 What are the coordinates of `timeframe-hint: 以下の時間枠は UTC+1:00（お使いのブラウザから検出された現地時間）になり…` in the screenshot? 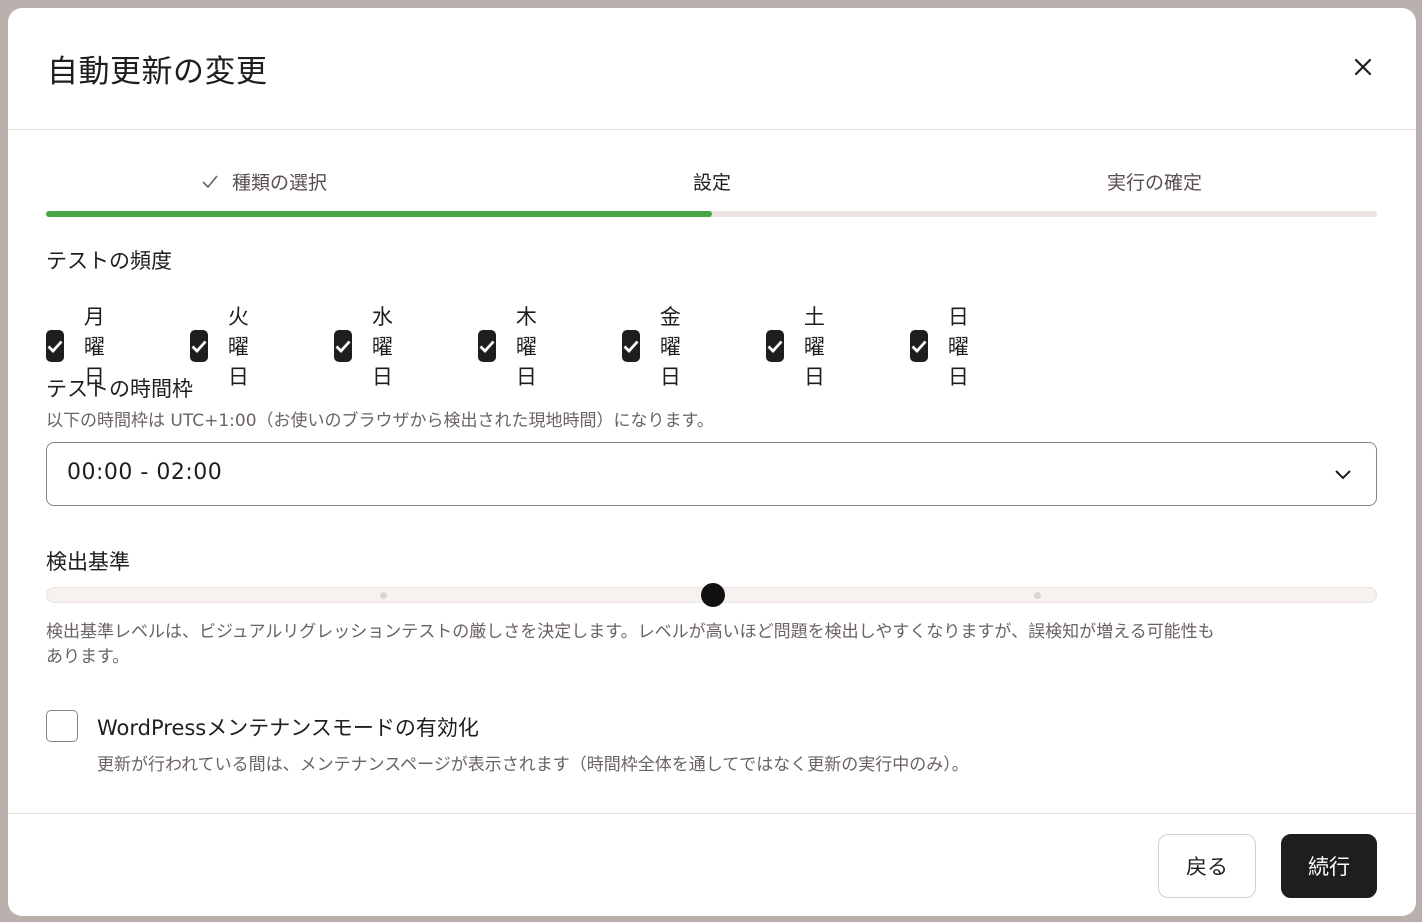 It's located at (380, 421).